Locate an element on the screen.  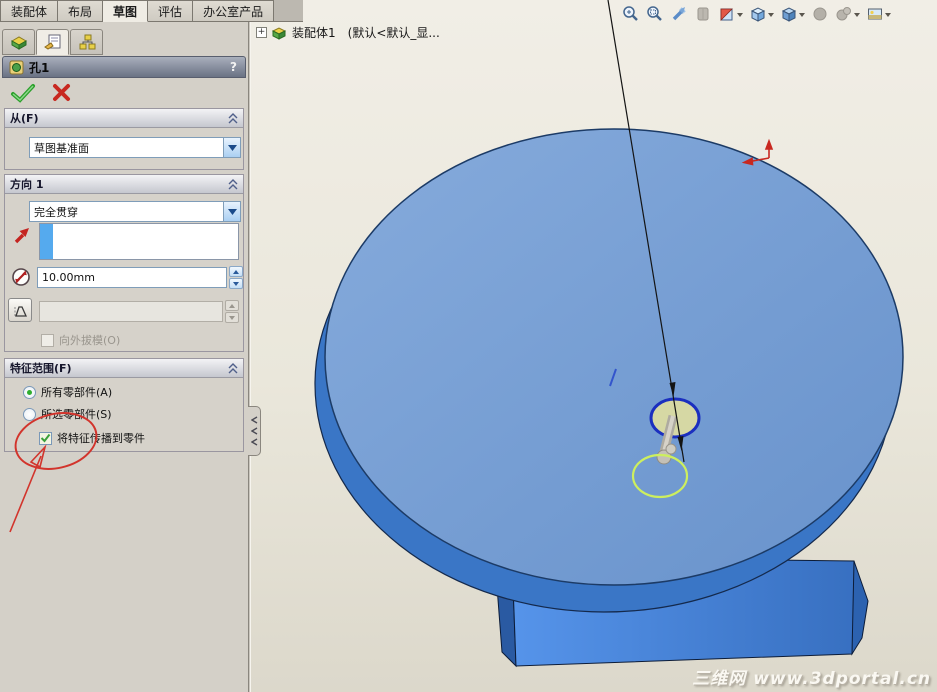
from-group: 从(F) 草图基准面 is located at coordinates (124, 139).